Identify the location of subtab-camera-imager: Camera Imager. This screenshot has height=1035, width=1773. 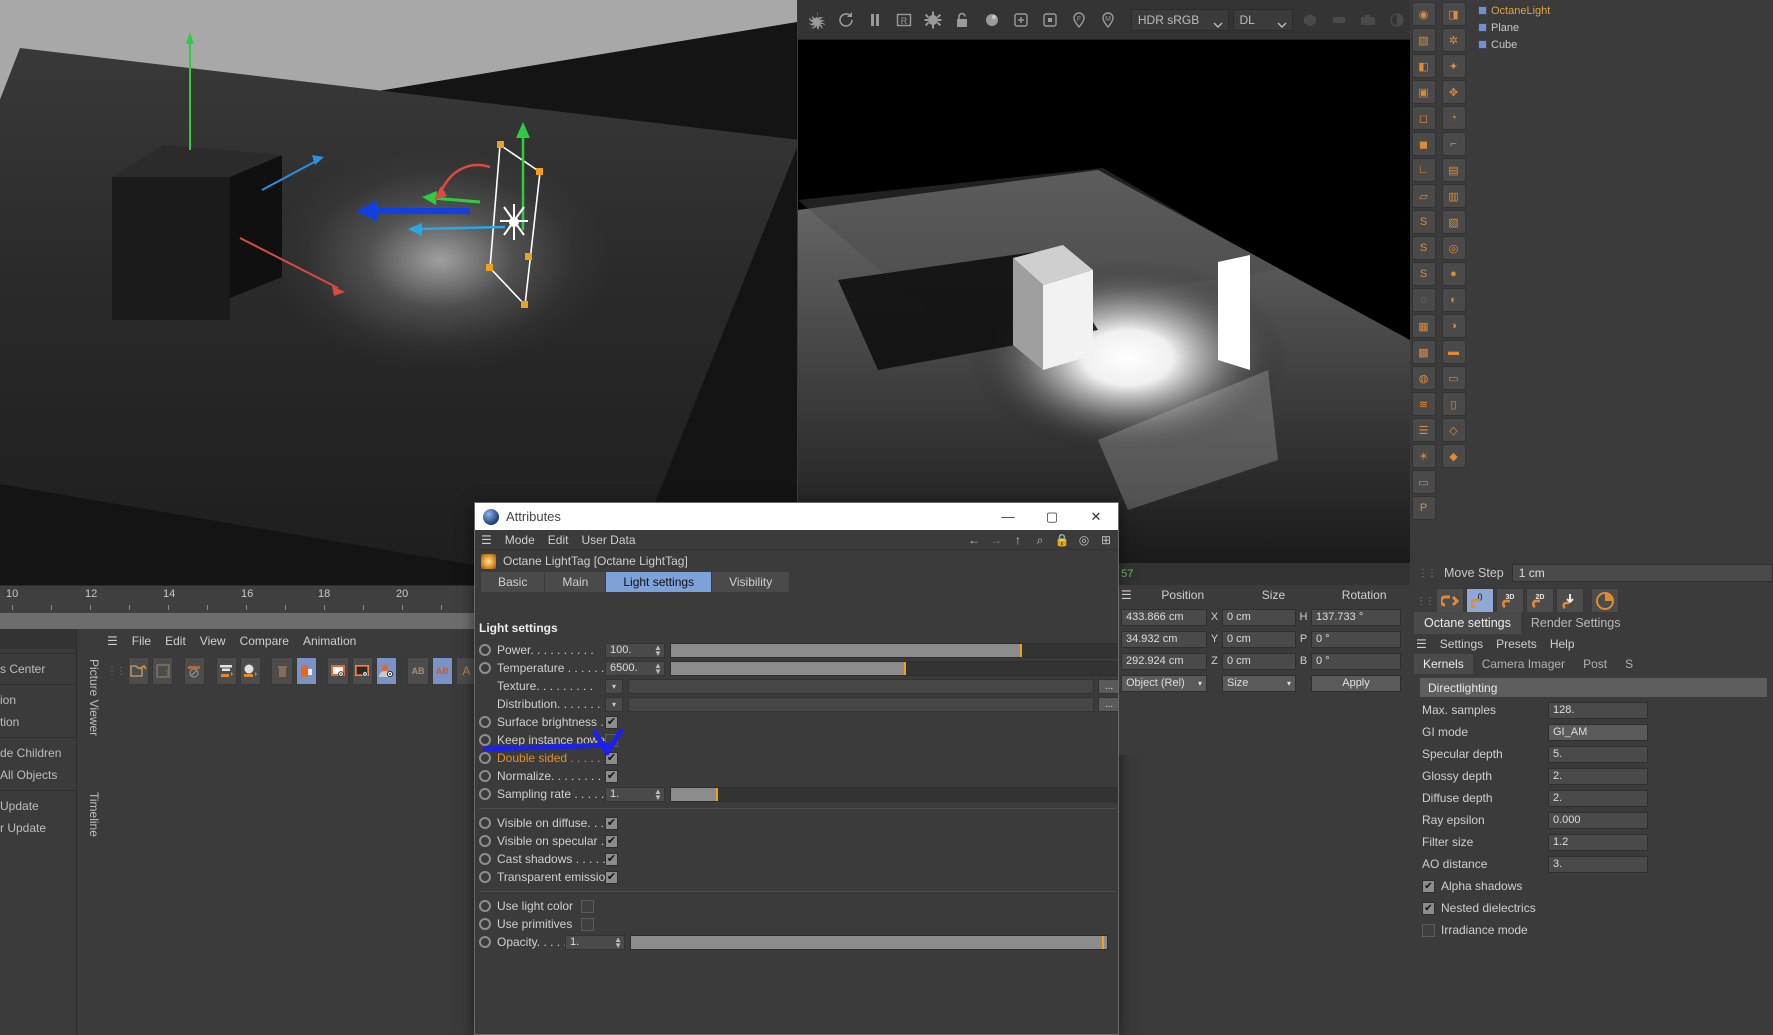
(1523, 664).